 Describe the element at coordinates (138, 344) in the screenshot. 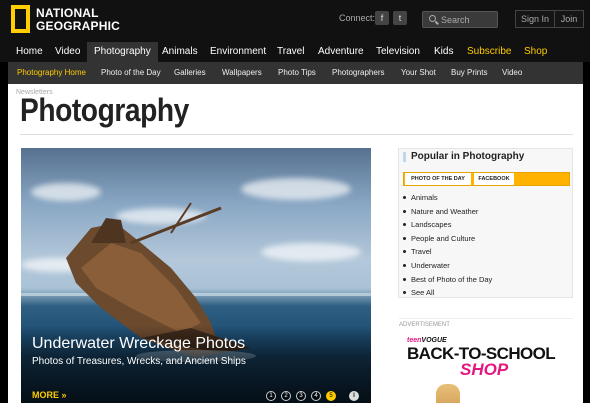

I see `hero-title: Underwater Wreckage Photos` at that location.